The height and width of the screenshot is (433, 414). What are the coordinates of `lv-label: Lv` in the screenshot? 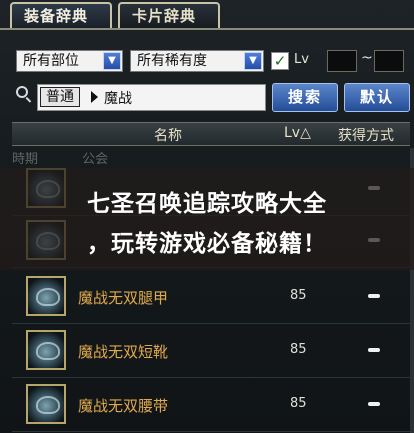 It's located at (301, 59).